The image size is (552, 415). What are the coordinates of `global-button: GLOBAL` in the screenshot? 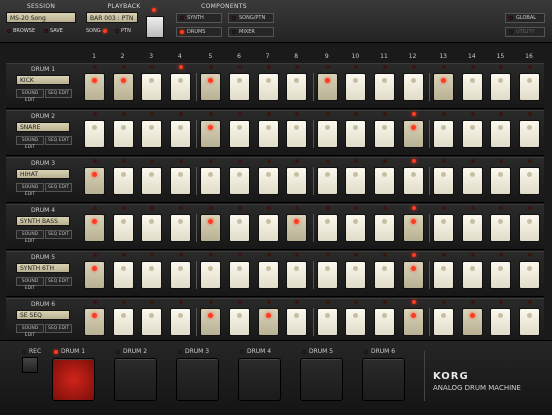 It's located at (525, 18).